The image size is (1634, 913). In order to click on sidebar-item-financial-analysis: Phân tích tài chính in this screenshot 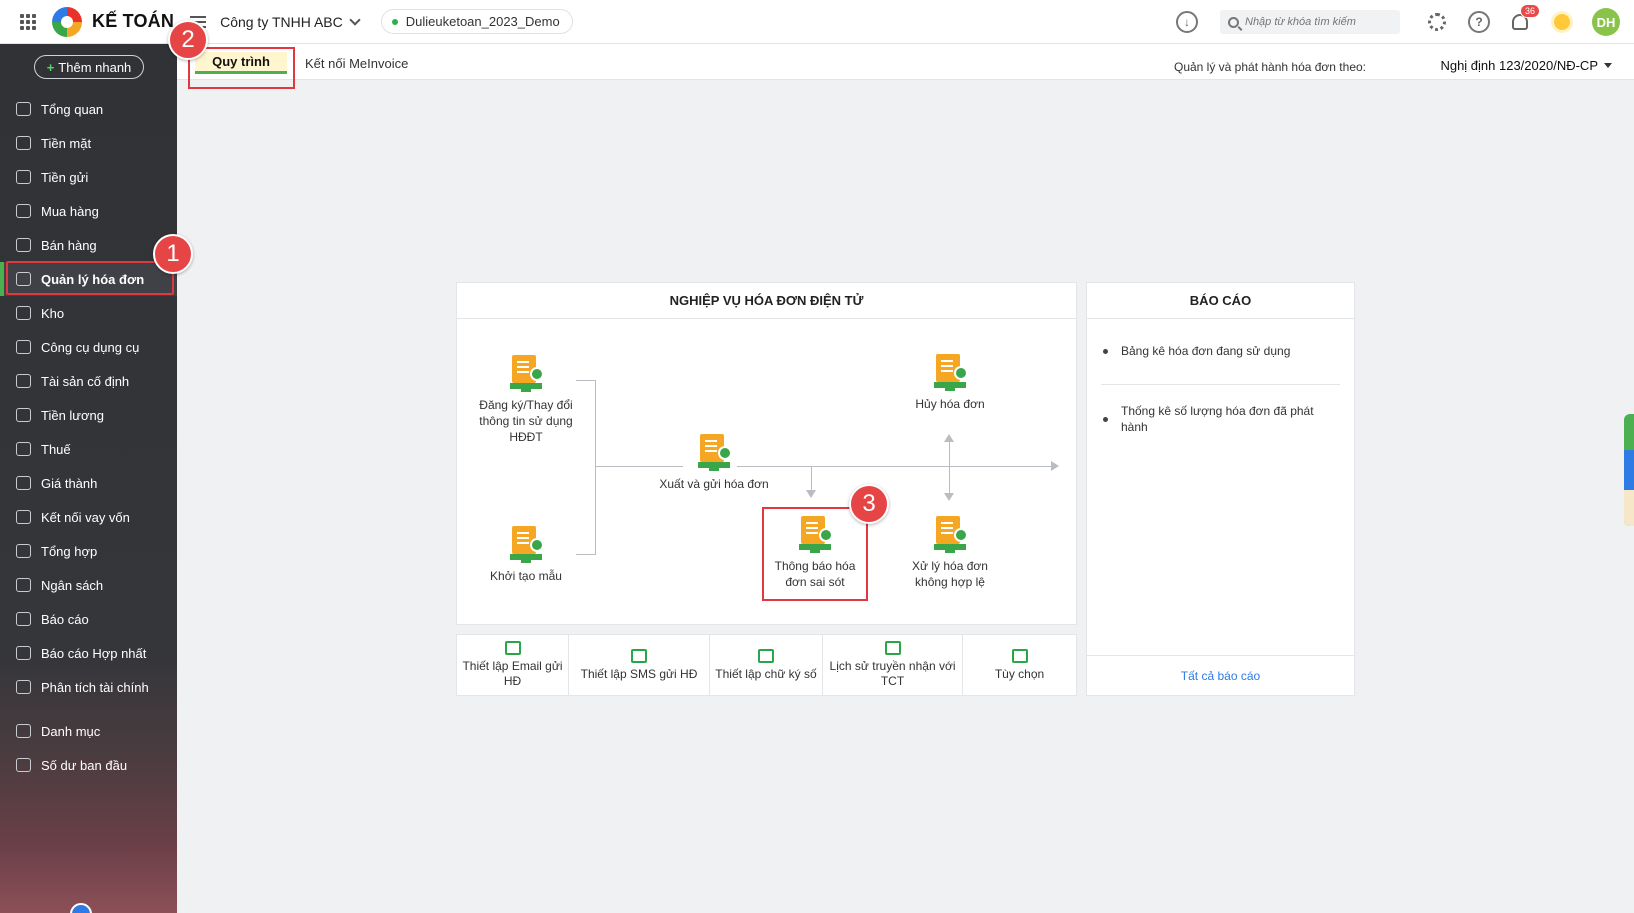, I will do `click(88, 687)`.